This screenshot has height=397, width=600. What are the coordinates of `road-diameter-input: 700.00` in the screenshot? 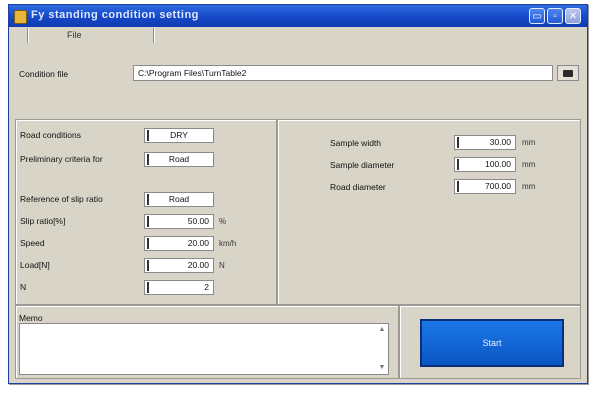 It's located at (485, 186).